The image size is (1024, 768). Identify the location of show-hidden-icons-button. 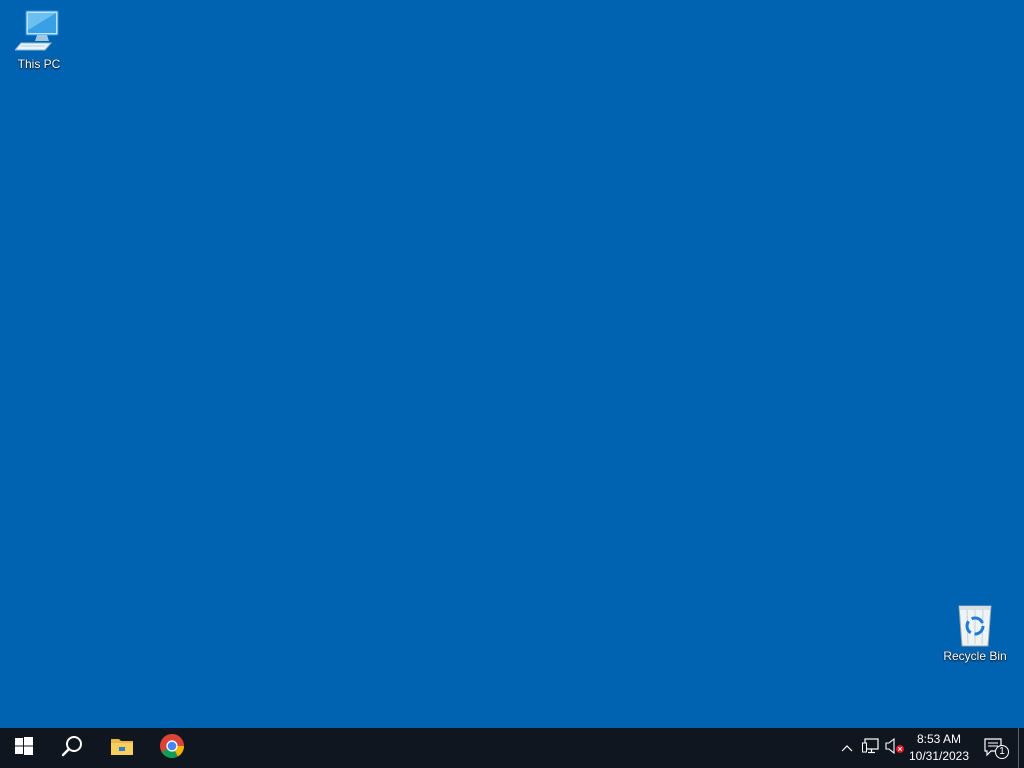
(847, 748).